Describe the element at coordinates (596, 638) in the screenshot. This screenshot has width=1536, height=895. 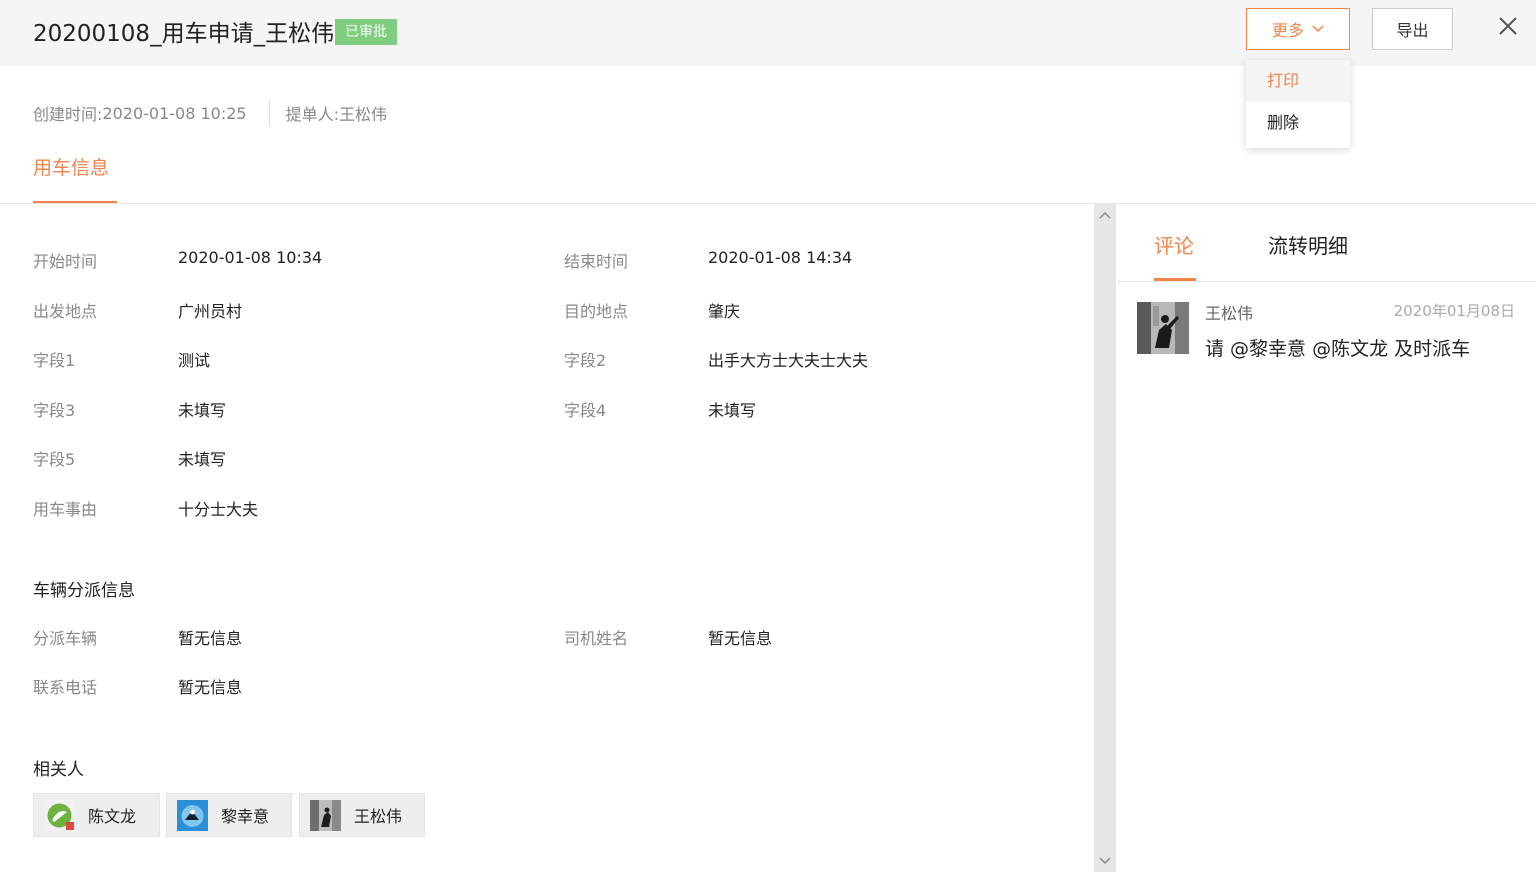
I see `field-label: 司机姓名` at that location.